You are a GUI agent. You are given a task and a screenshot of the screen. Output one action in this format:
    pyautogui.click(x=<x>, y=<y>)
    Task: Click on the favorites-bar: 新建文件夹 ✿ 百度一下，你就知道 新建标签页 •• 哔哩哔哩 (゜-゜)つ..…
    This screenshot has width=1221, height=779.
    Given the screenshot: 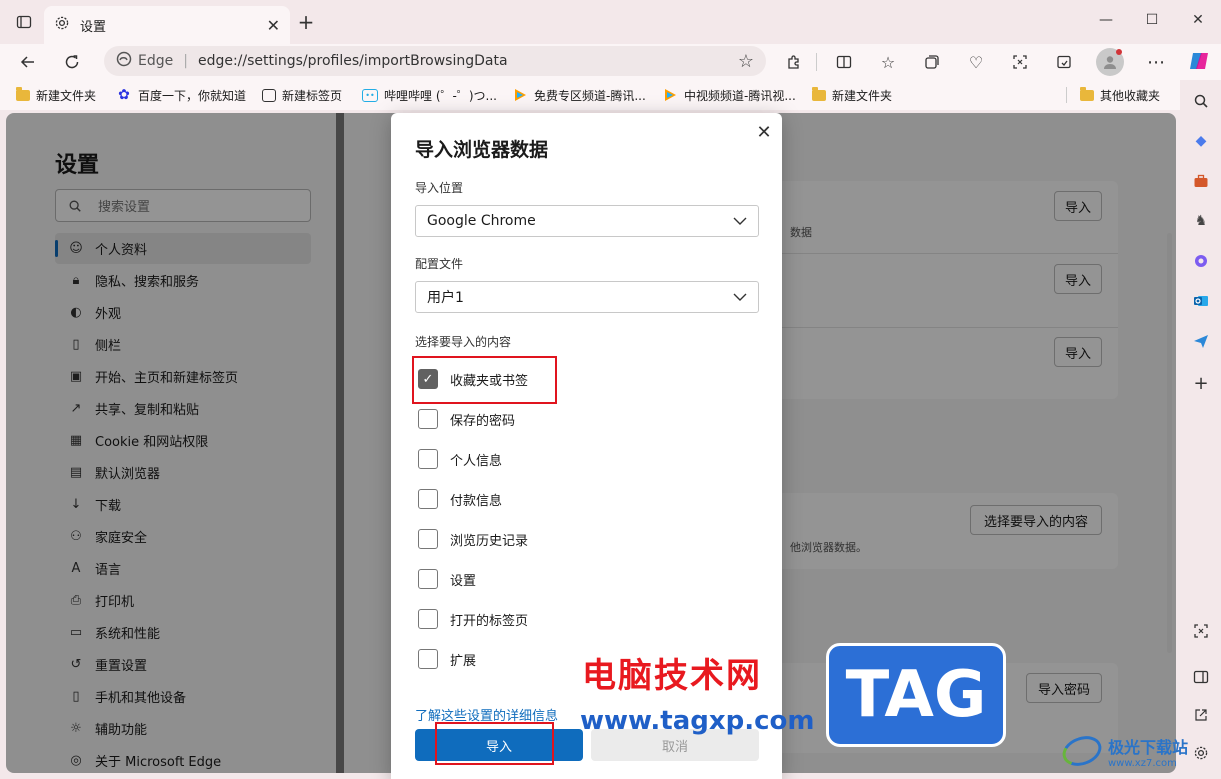 What is the action you would take?
    pyautogui.click(x=590, y=95)
    